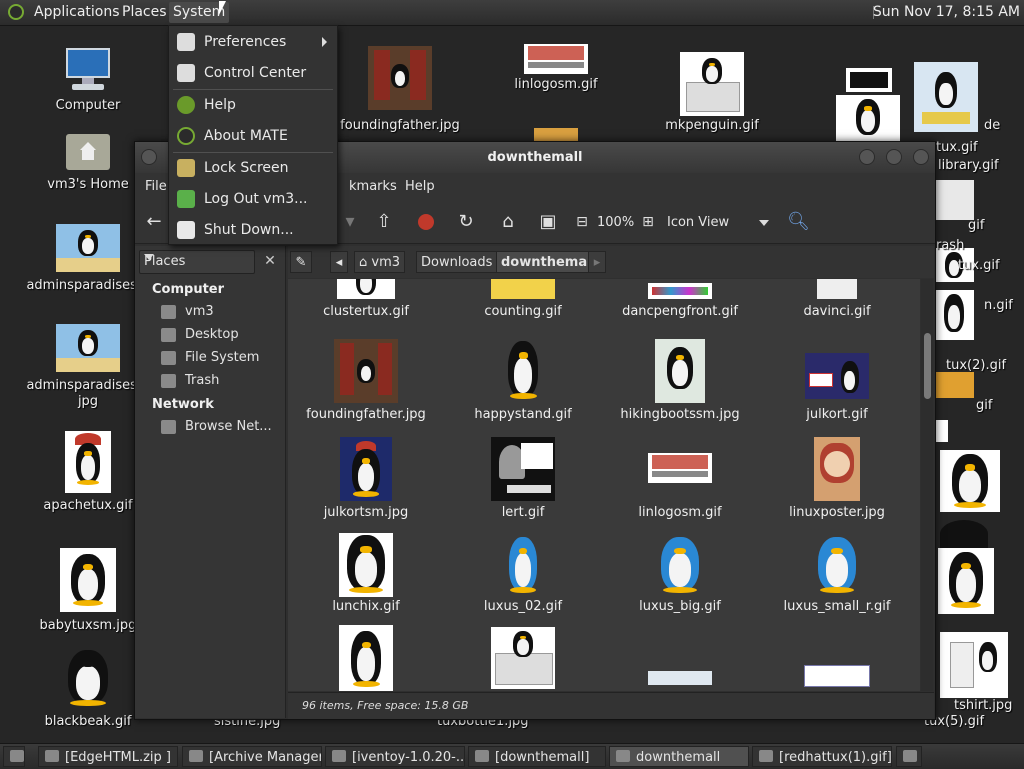 The height and width of the screenshot is (769, 1024). What do you see at coordinates (154, 222) in the screenshot?
I see `back-icon: ←` at bounding box center [154, 222].